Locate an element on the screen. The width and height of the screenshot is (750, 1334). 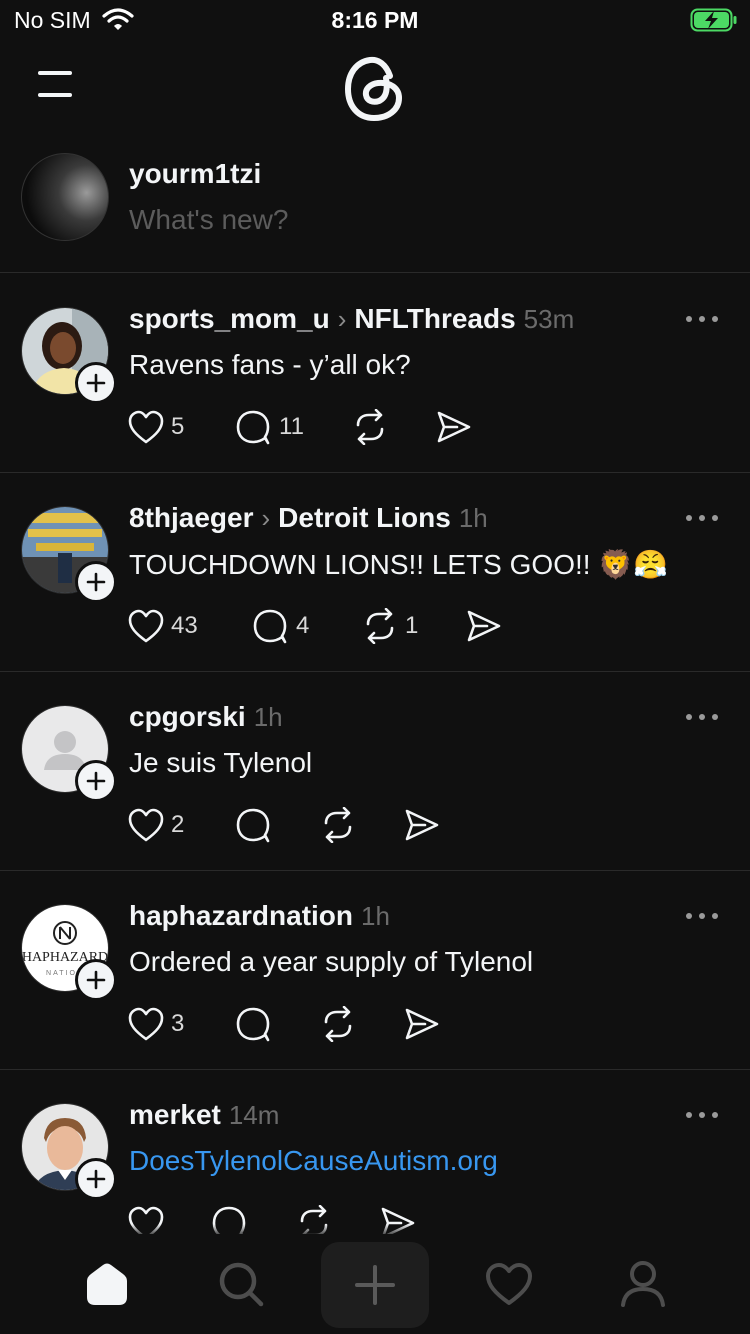
post-meta: cpgorski 1h is located at coordinates (206, 719).